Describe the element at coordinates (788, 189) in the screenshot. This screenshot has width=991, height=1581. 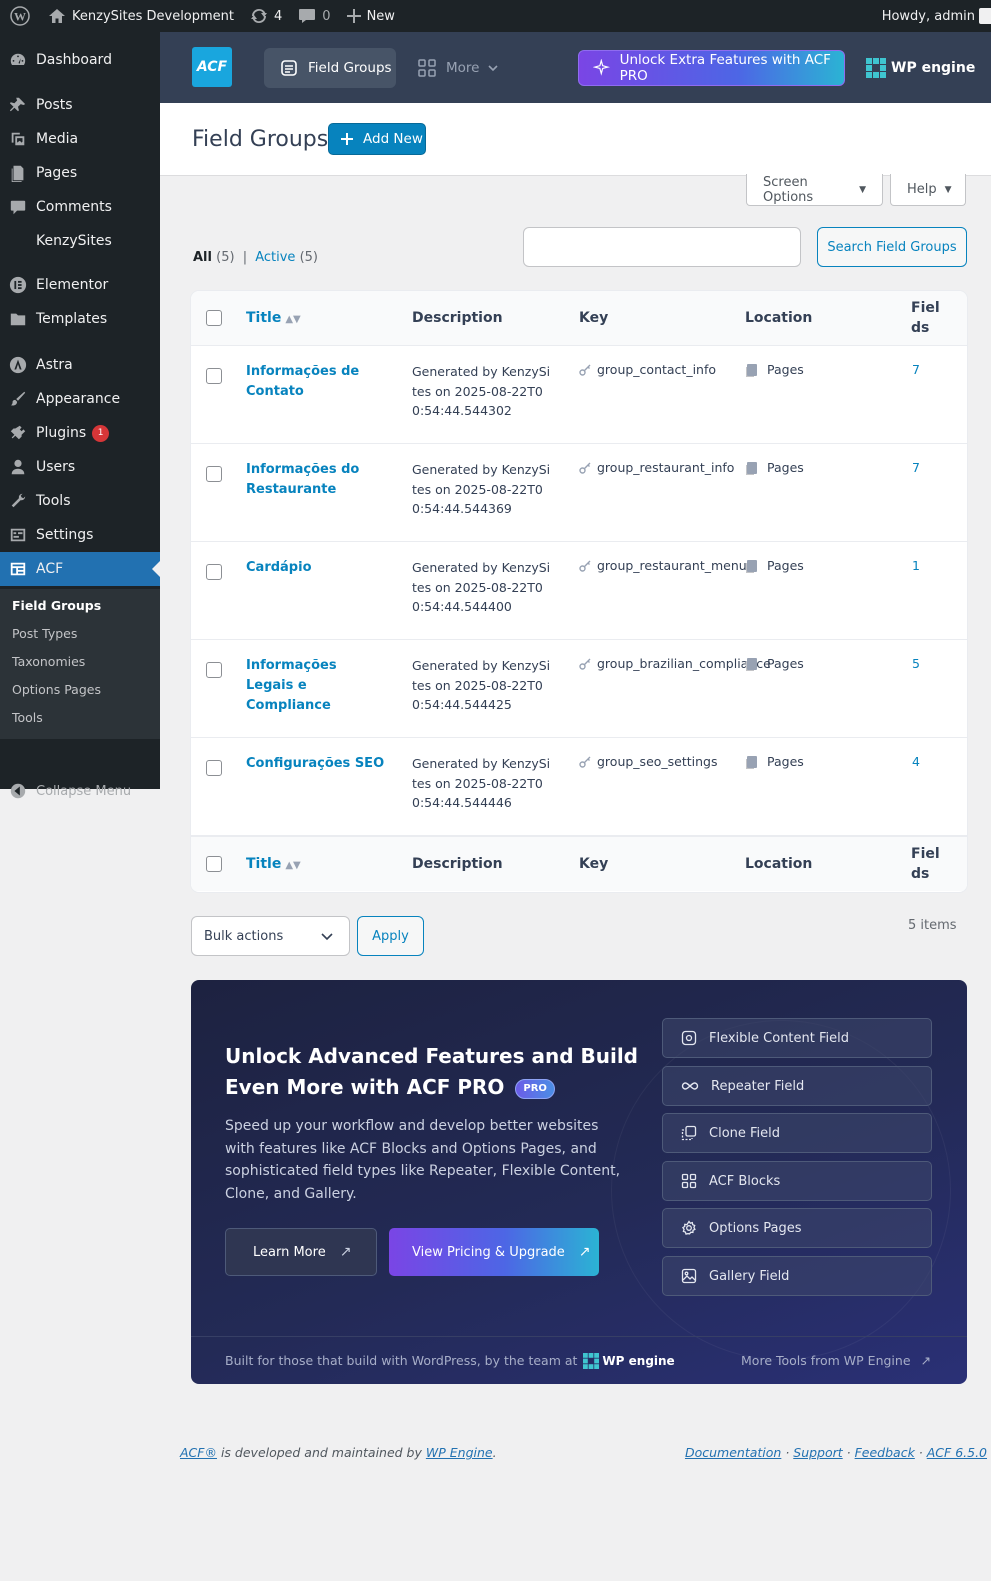
I see `screen-options-label: Screen Options` at that location.